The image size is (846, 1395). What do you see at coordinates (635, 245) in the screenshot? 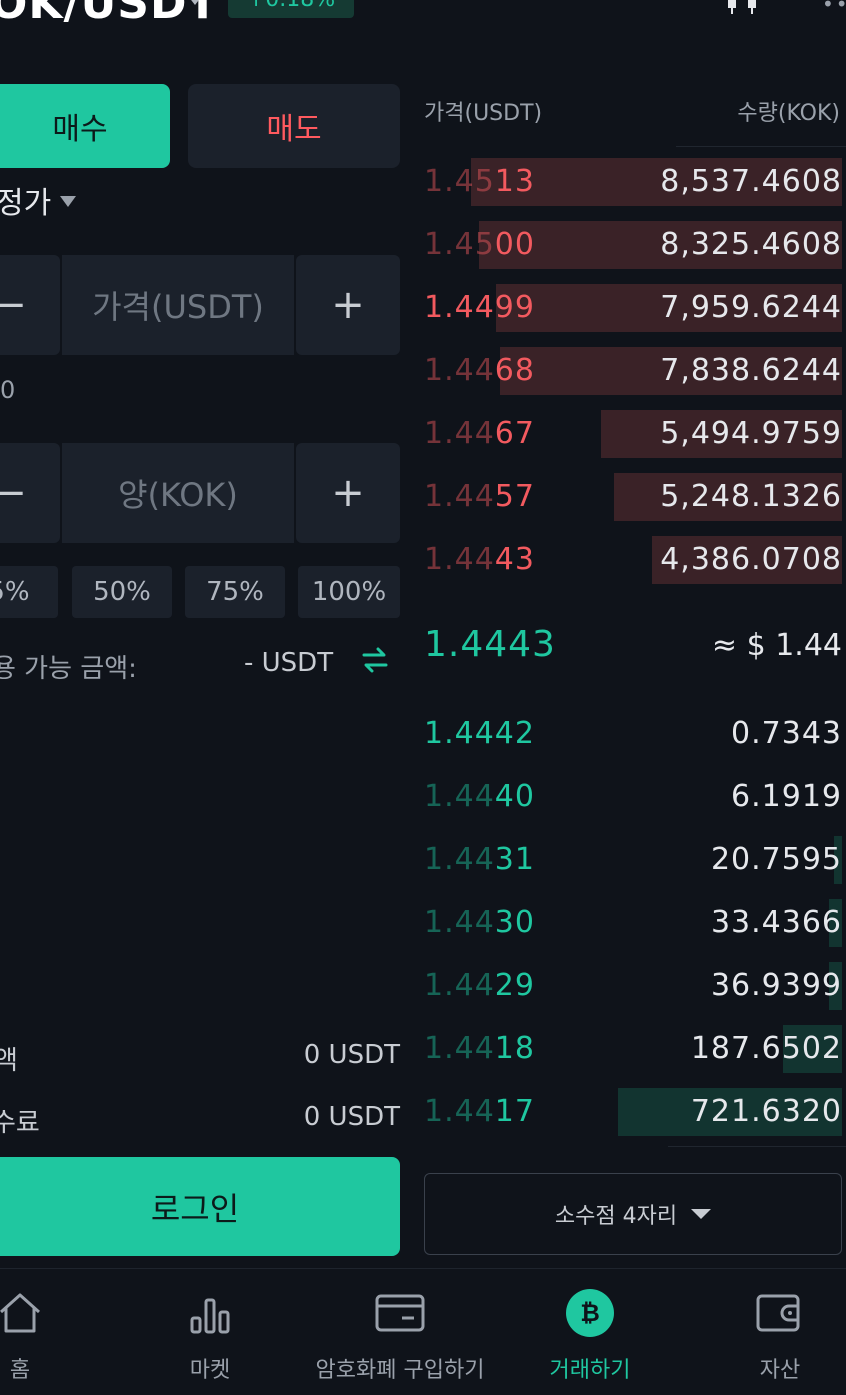
I see `ask-row: 1.4500 8,325.4608` at bounding box center [635, 245].